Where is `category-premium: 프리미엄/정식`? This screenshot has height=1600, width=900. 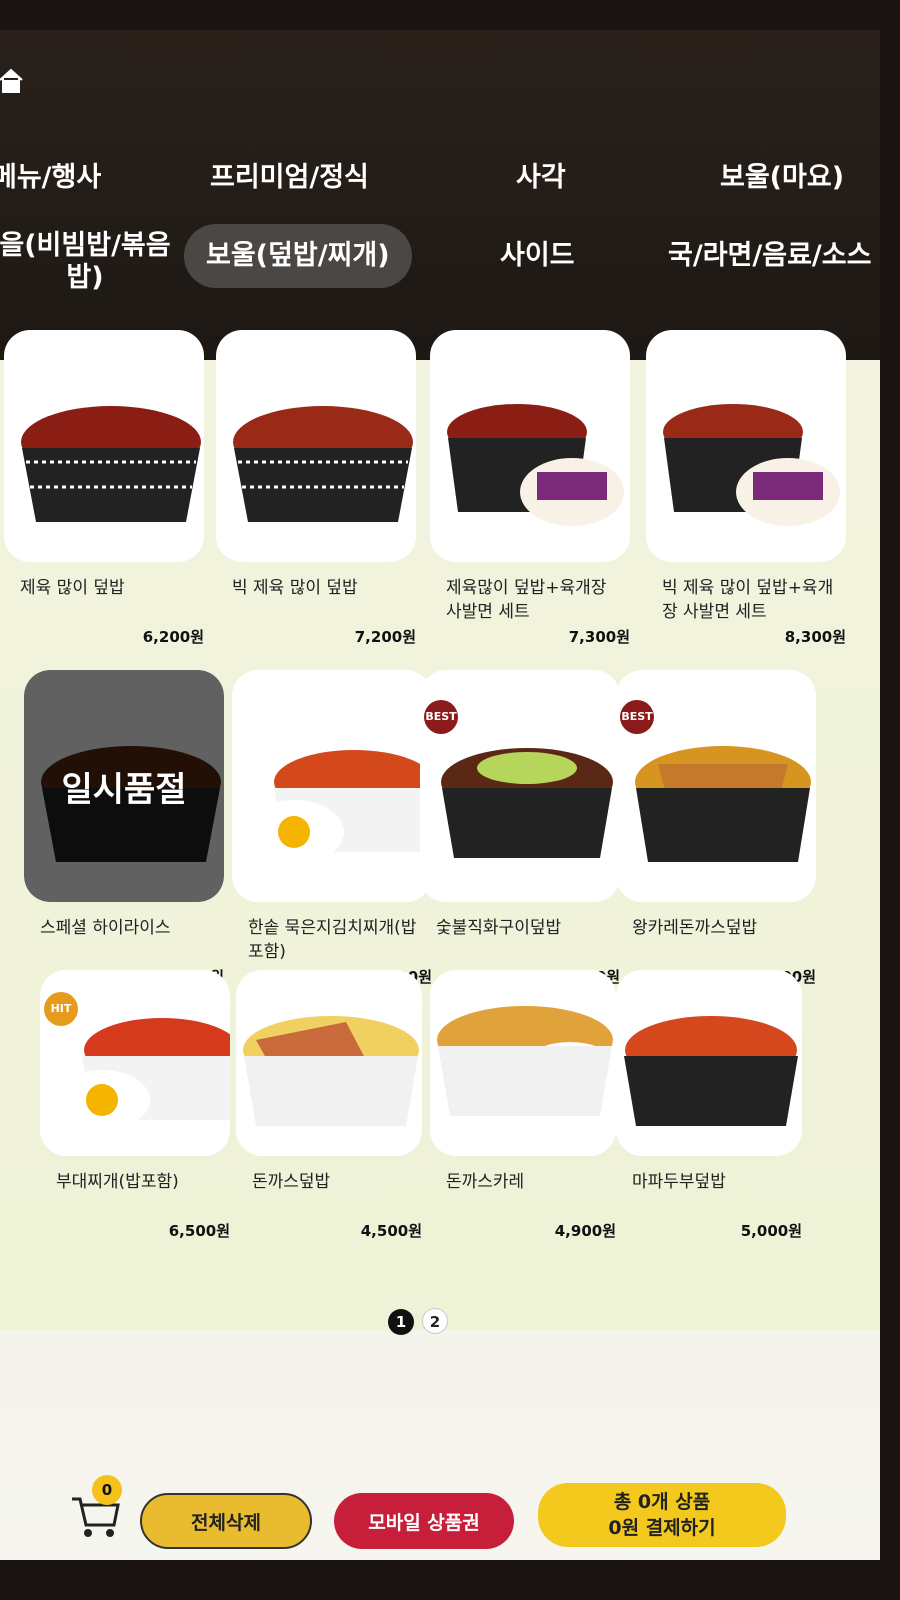
category-premium: 프리미엄/정식 is located at coordinates (289, 178).